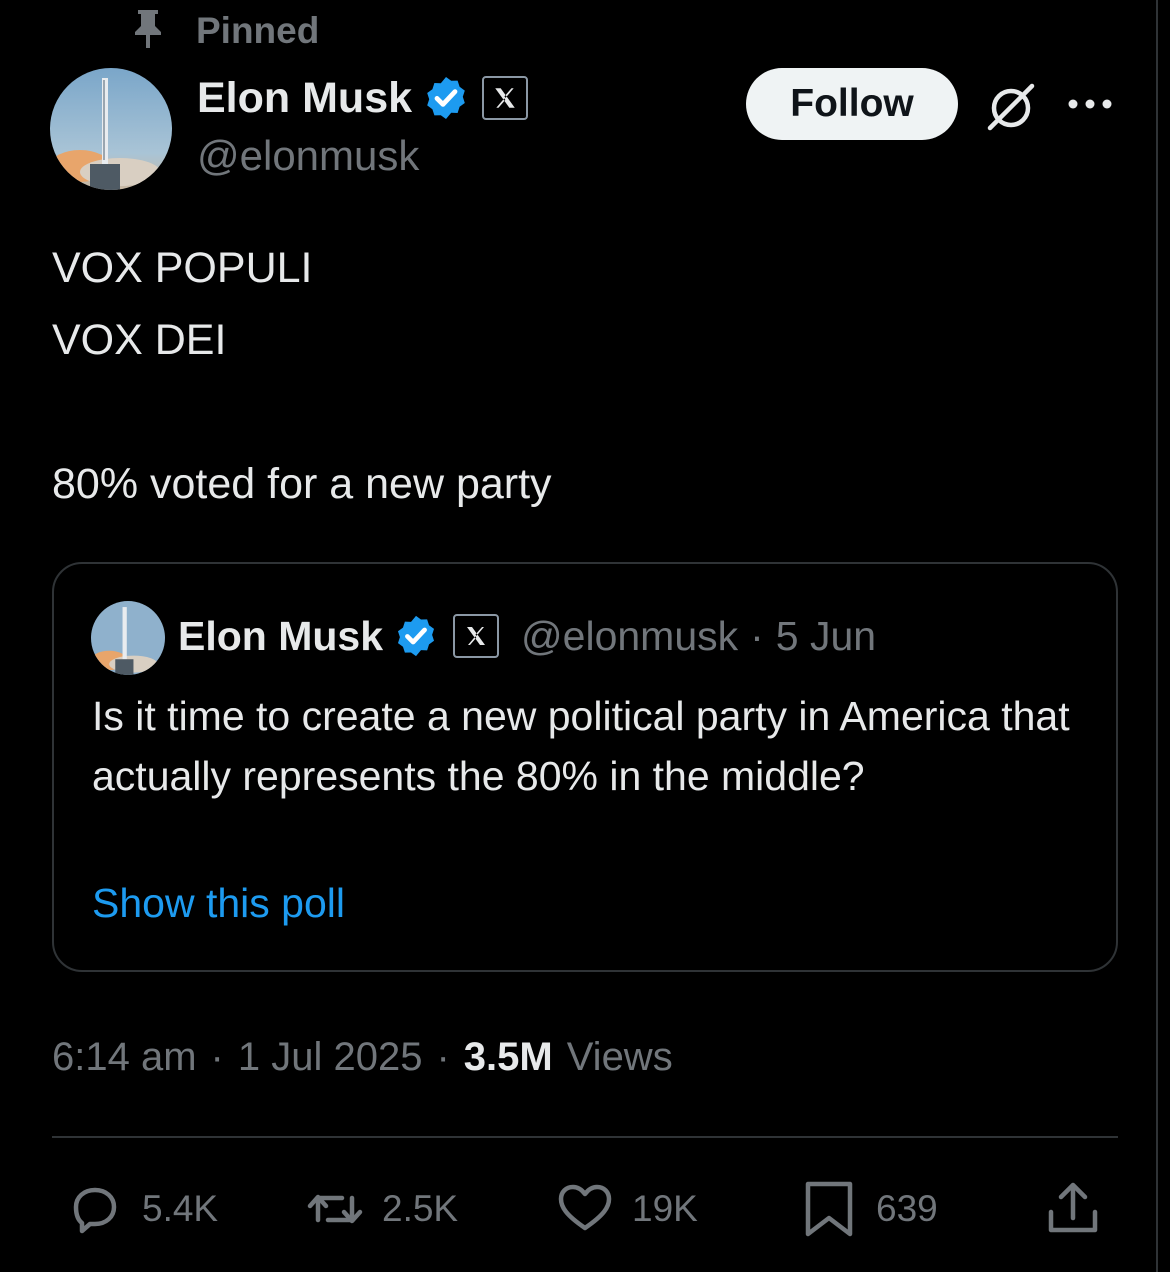 This screenshot has width=1170, height=1272. Describe the element at coordinates (852, 104) in the screenshot. I see `follow-button: Follow` at that location.